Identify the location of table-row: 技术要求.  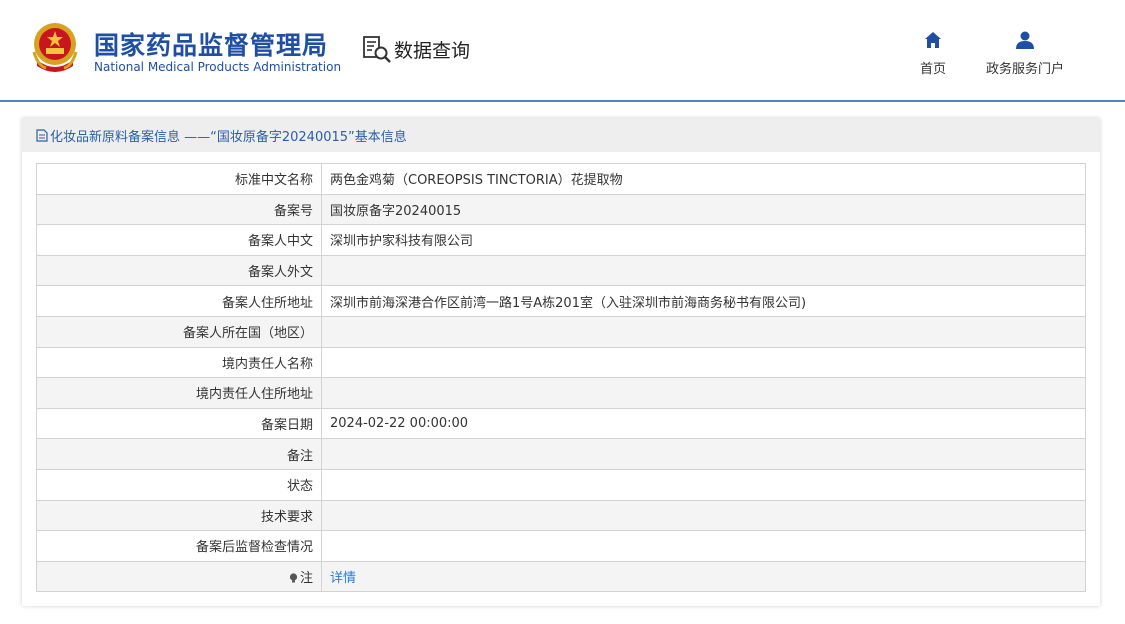
(561, 515).